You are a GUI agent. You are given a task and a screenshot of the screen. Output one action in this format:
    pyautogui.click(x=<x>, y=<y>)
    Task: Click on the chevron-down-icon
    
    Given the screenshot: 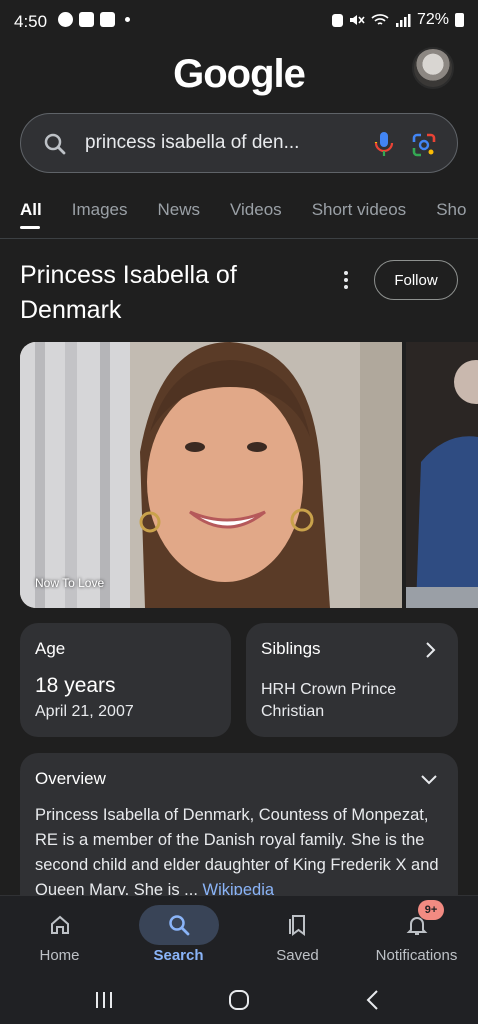 What is the action you would take?
    pyautogui.click(x=429, y=779)
    